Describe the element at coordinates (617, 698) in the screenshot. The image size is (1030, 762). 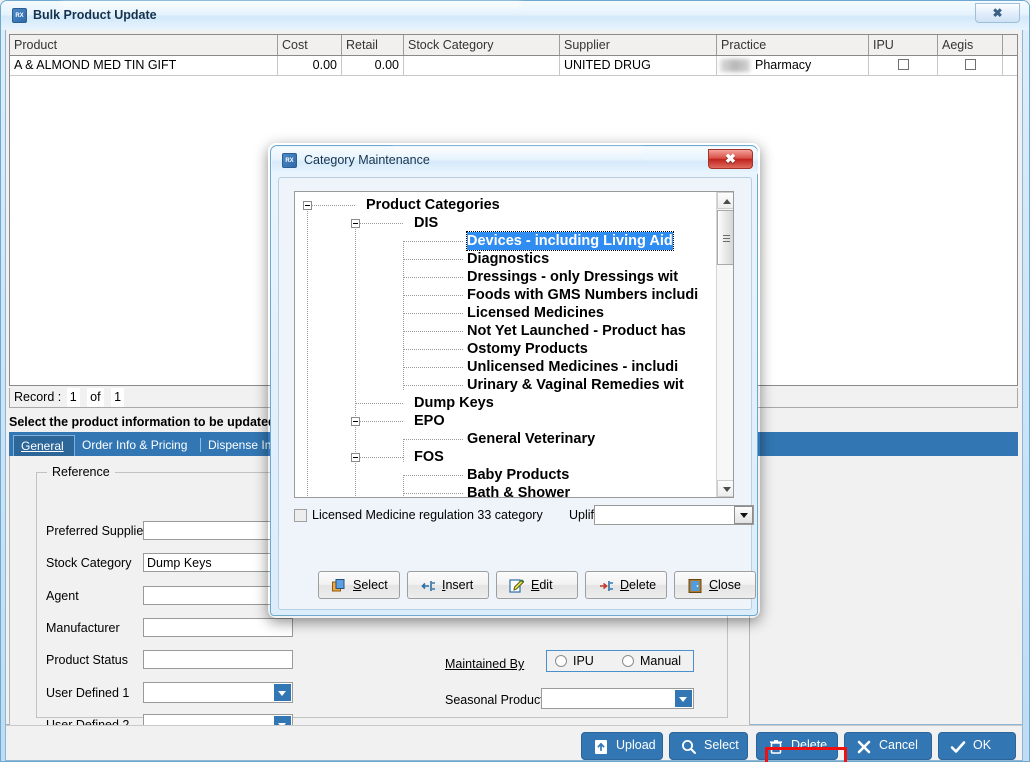
I see `seasonal-products-combo` at that location.